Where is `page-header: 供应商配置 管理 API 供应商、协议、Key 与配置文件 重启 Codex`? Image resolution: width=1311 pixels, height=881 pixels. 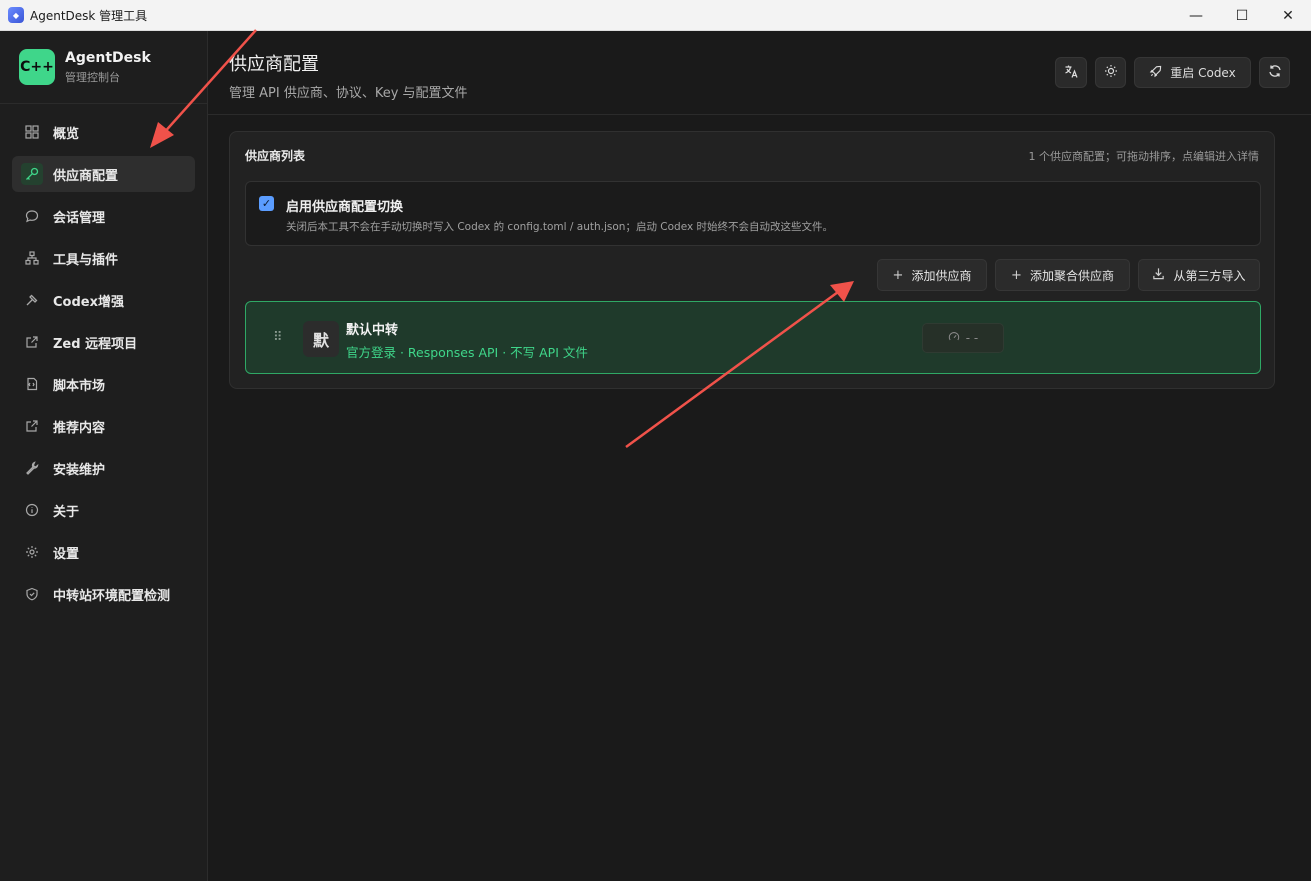 page-header: 供应商配置 管理 API 供应商、协议、Key 与配置文件 重启 Codex is located at coordinates (759, 73).